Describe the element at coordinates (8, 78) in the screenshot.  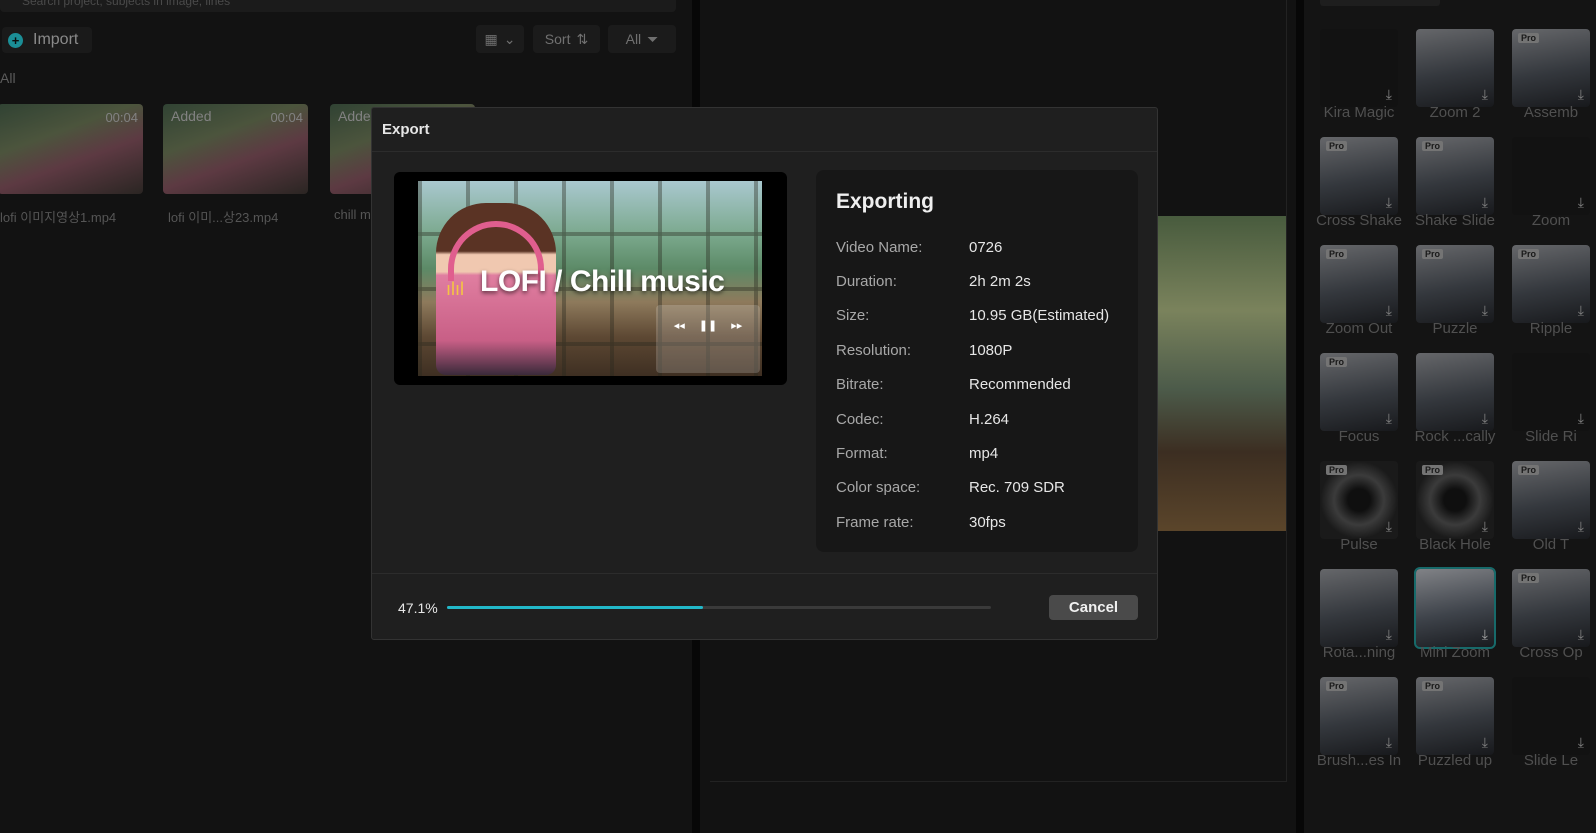
I see `all-media-label: All` at that location.